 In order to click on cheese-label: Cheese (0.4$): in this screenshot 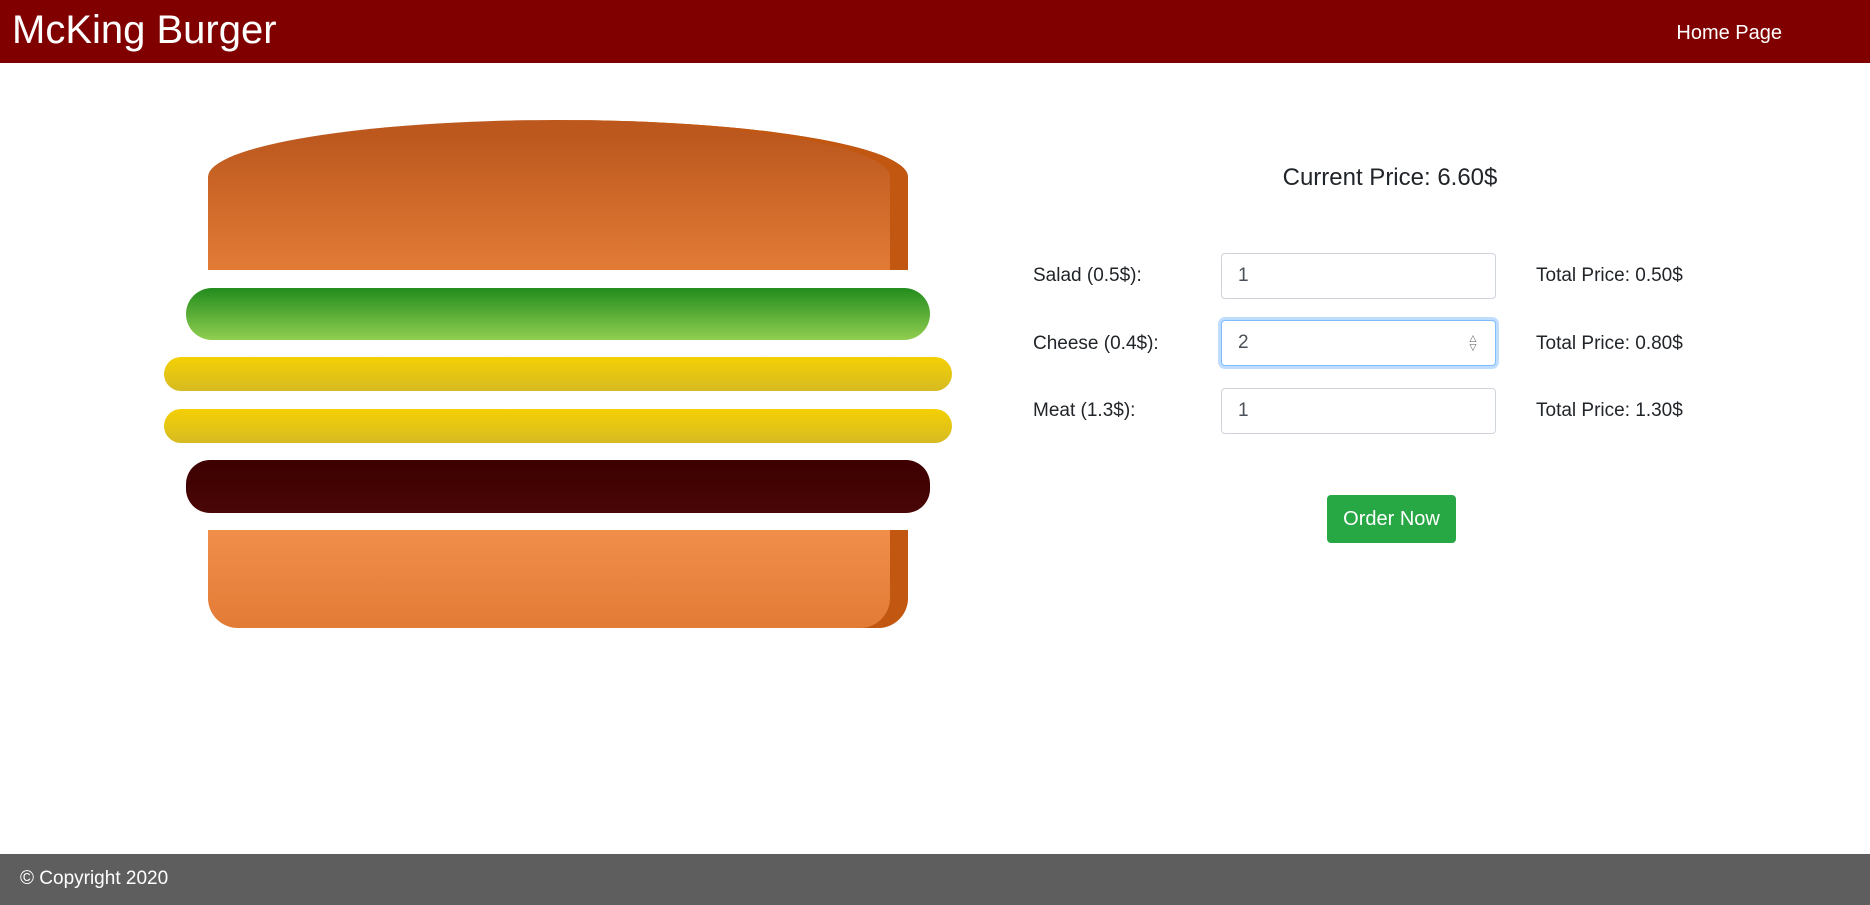, I will do `click(1096, 343)`.